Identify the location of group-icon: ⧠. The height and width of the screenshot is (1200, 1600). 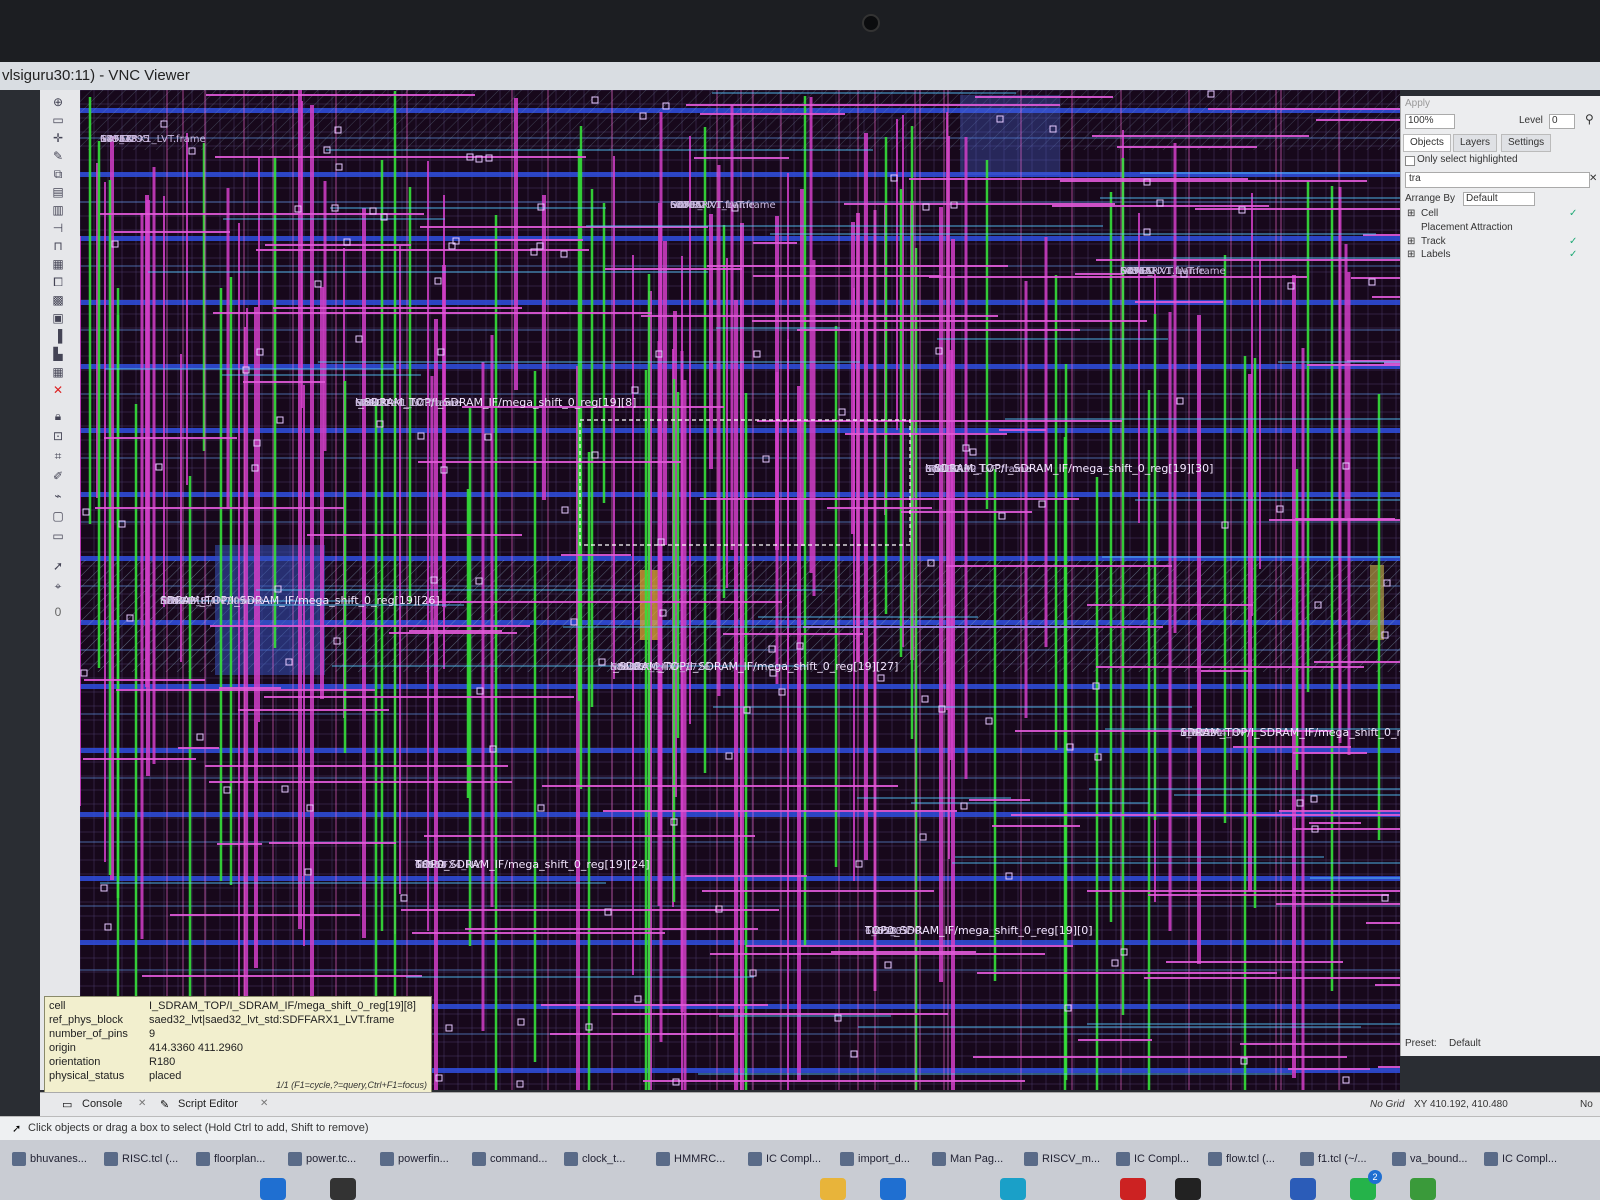
(58, 282).